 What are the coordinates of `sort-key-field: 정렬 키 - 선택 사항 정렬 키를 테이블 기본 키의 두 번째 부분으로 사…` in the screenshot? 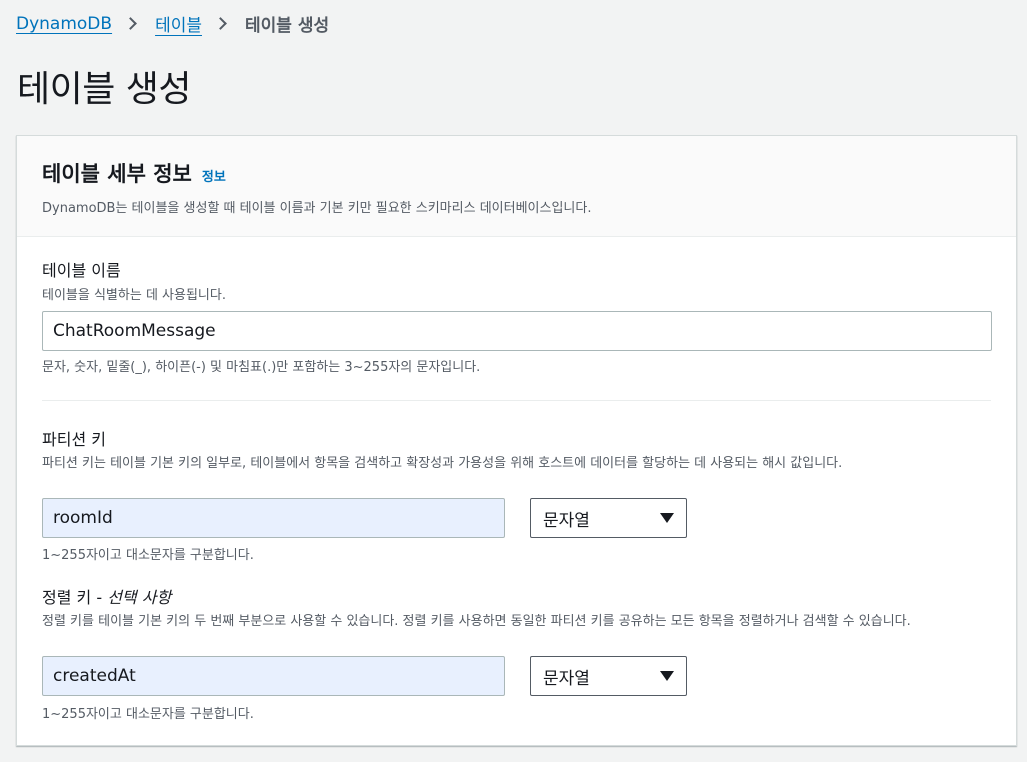 It's located at (516, 607).